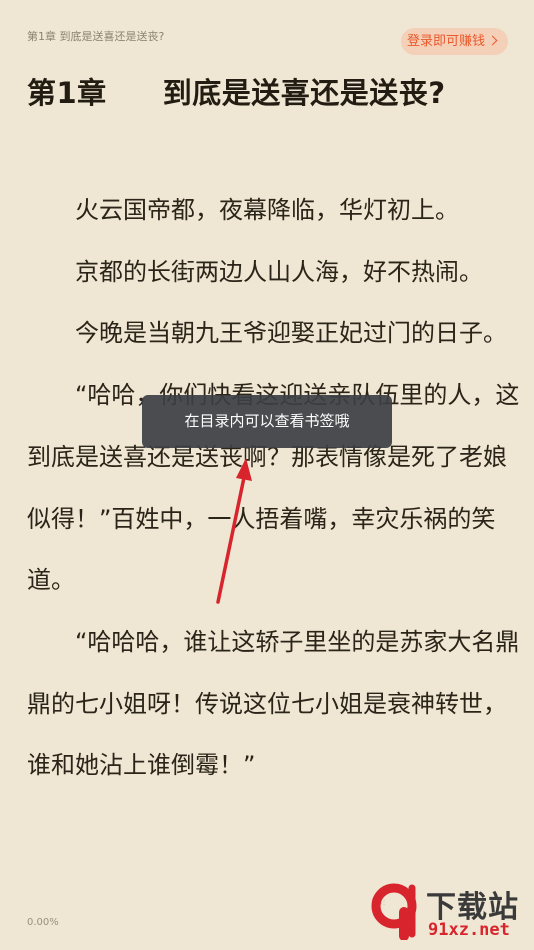  I want to click on bookmark-hint-toast: 在目录内可以查看书签哦, so click(267, 421).